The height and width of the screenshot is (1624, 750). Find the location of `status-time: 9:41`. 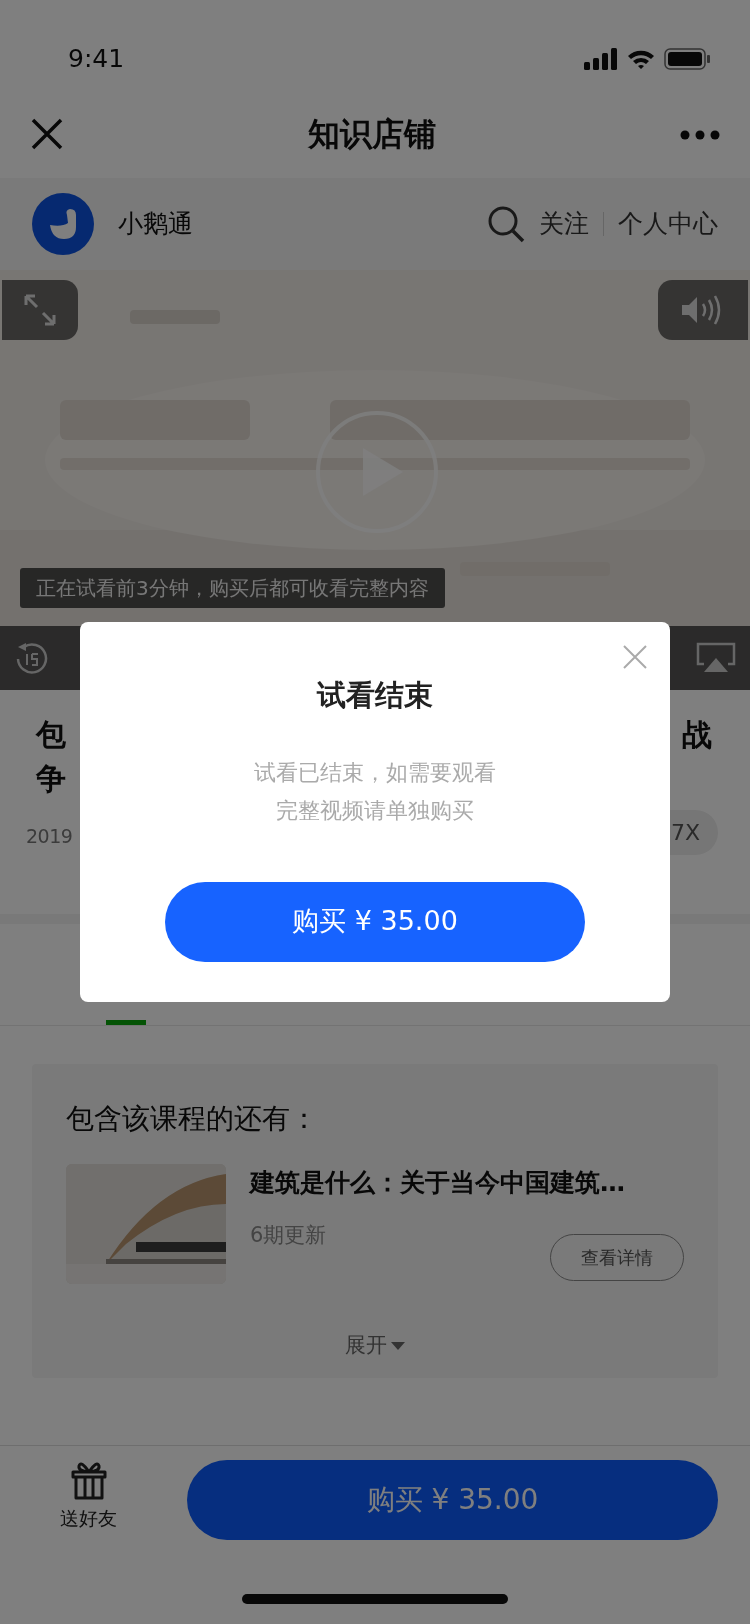

status-time: 9:41 is located at coordinates (96, 59).